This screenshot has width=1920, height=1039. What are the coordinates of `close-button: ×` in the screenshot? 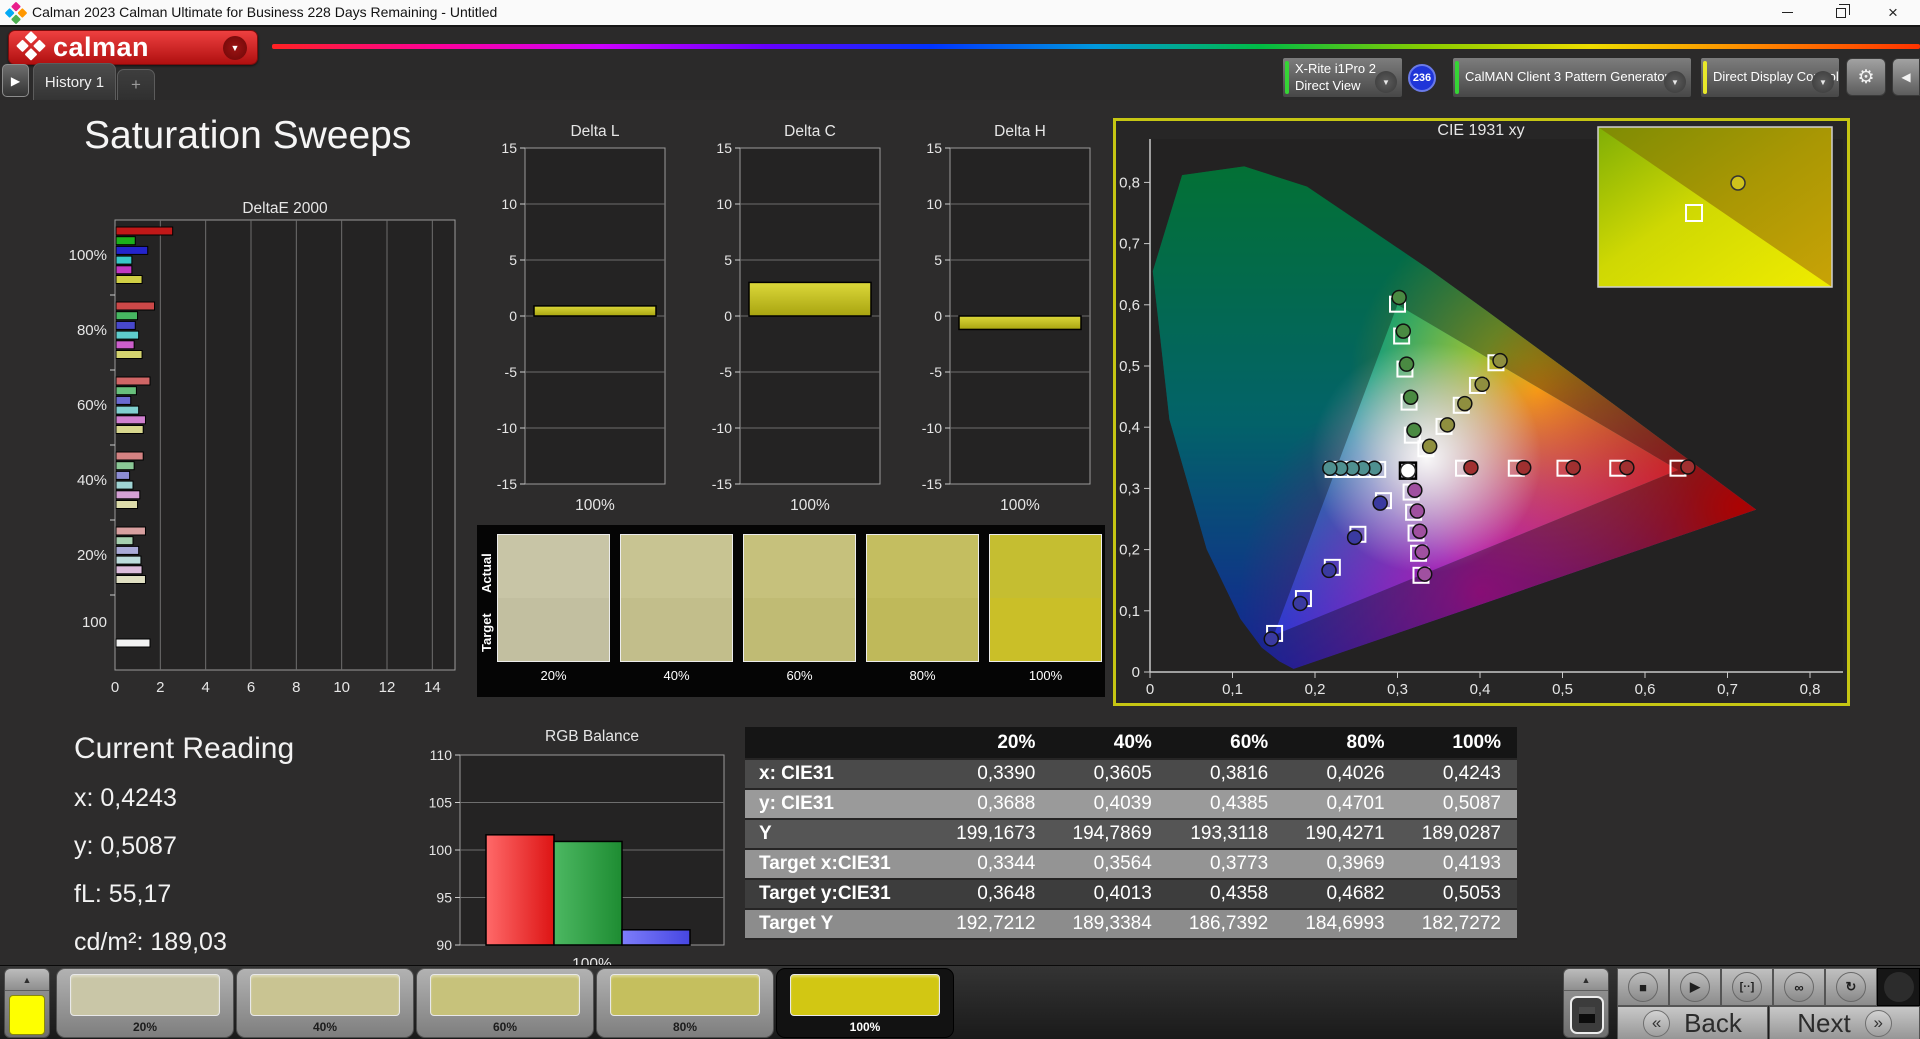 It's located at (1893, 12).